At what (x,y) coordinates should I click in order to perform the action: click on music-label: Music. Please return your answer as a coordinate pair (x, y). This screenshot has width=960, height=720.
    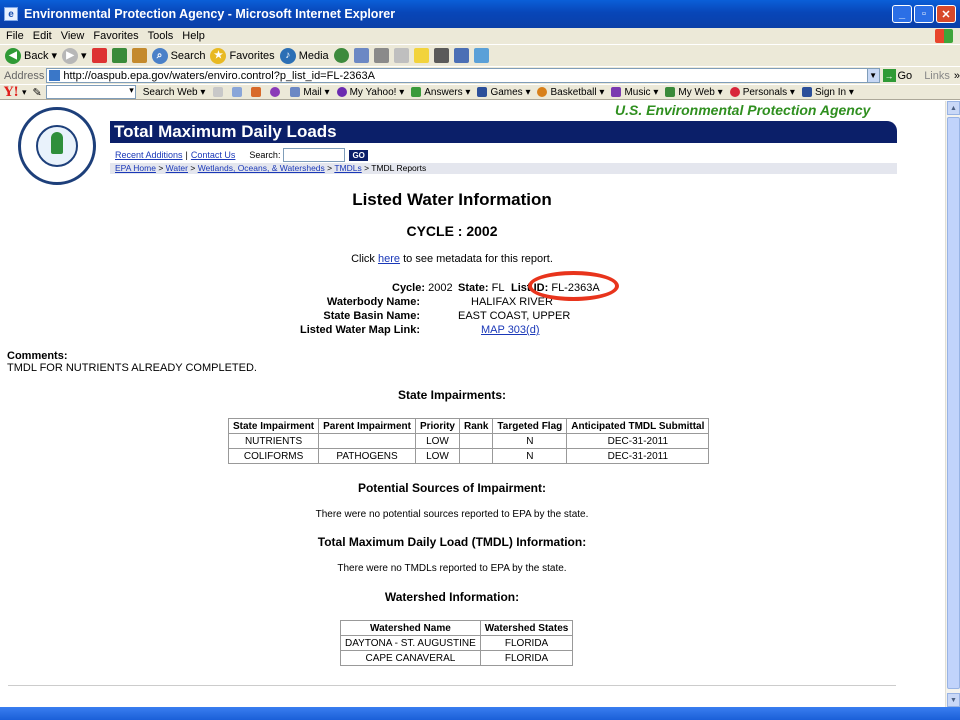
    Looking at the image, I should click on (637, 92).